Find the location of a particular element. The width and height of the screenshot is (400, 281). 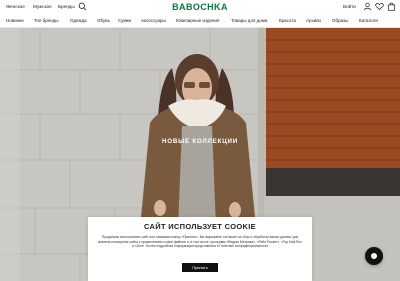

hero-title: НОВЫЕ КОЛЛЕКЦИИ is located at coordinates (200, 141).